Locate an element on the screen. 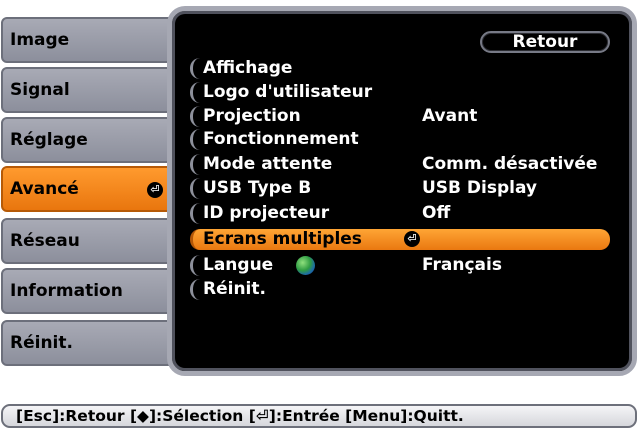 The image size is (640, 431). menu-item-label: Mode attente is located at coordinates (268, 164).